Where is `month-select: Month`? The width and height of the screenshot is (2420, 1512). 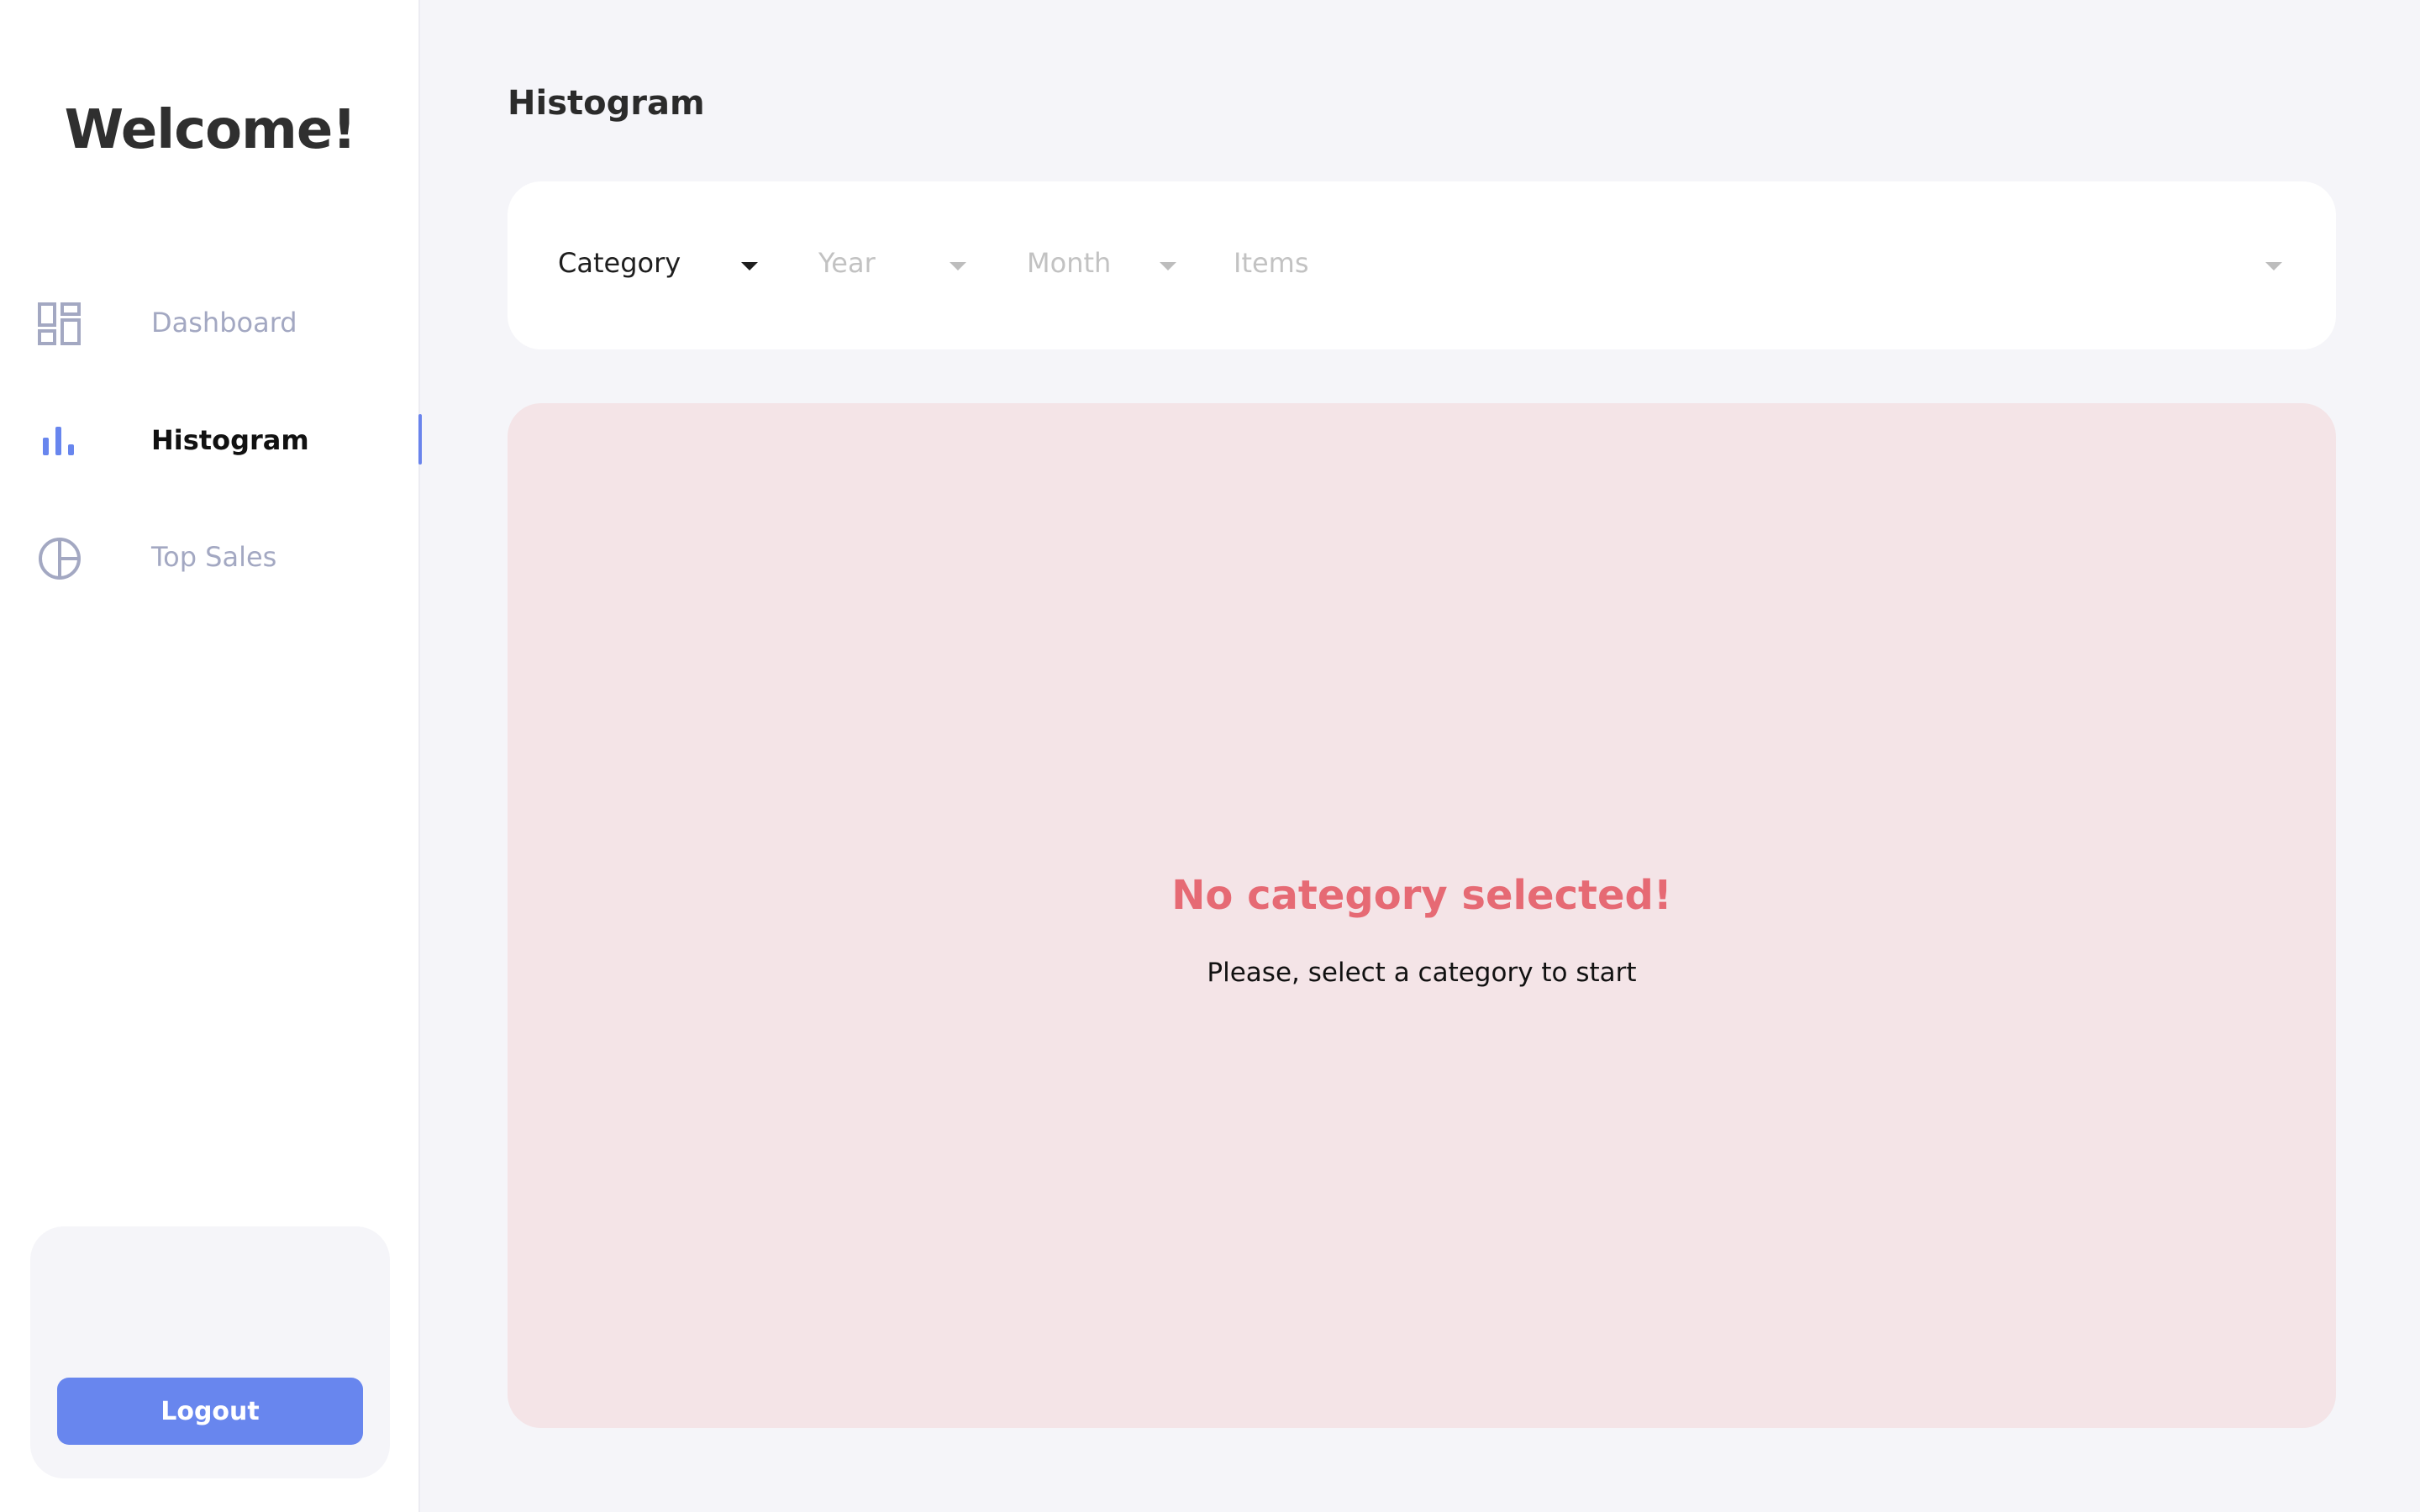 month-select: Month is located at coordinates (1111, 265).